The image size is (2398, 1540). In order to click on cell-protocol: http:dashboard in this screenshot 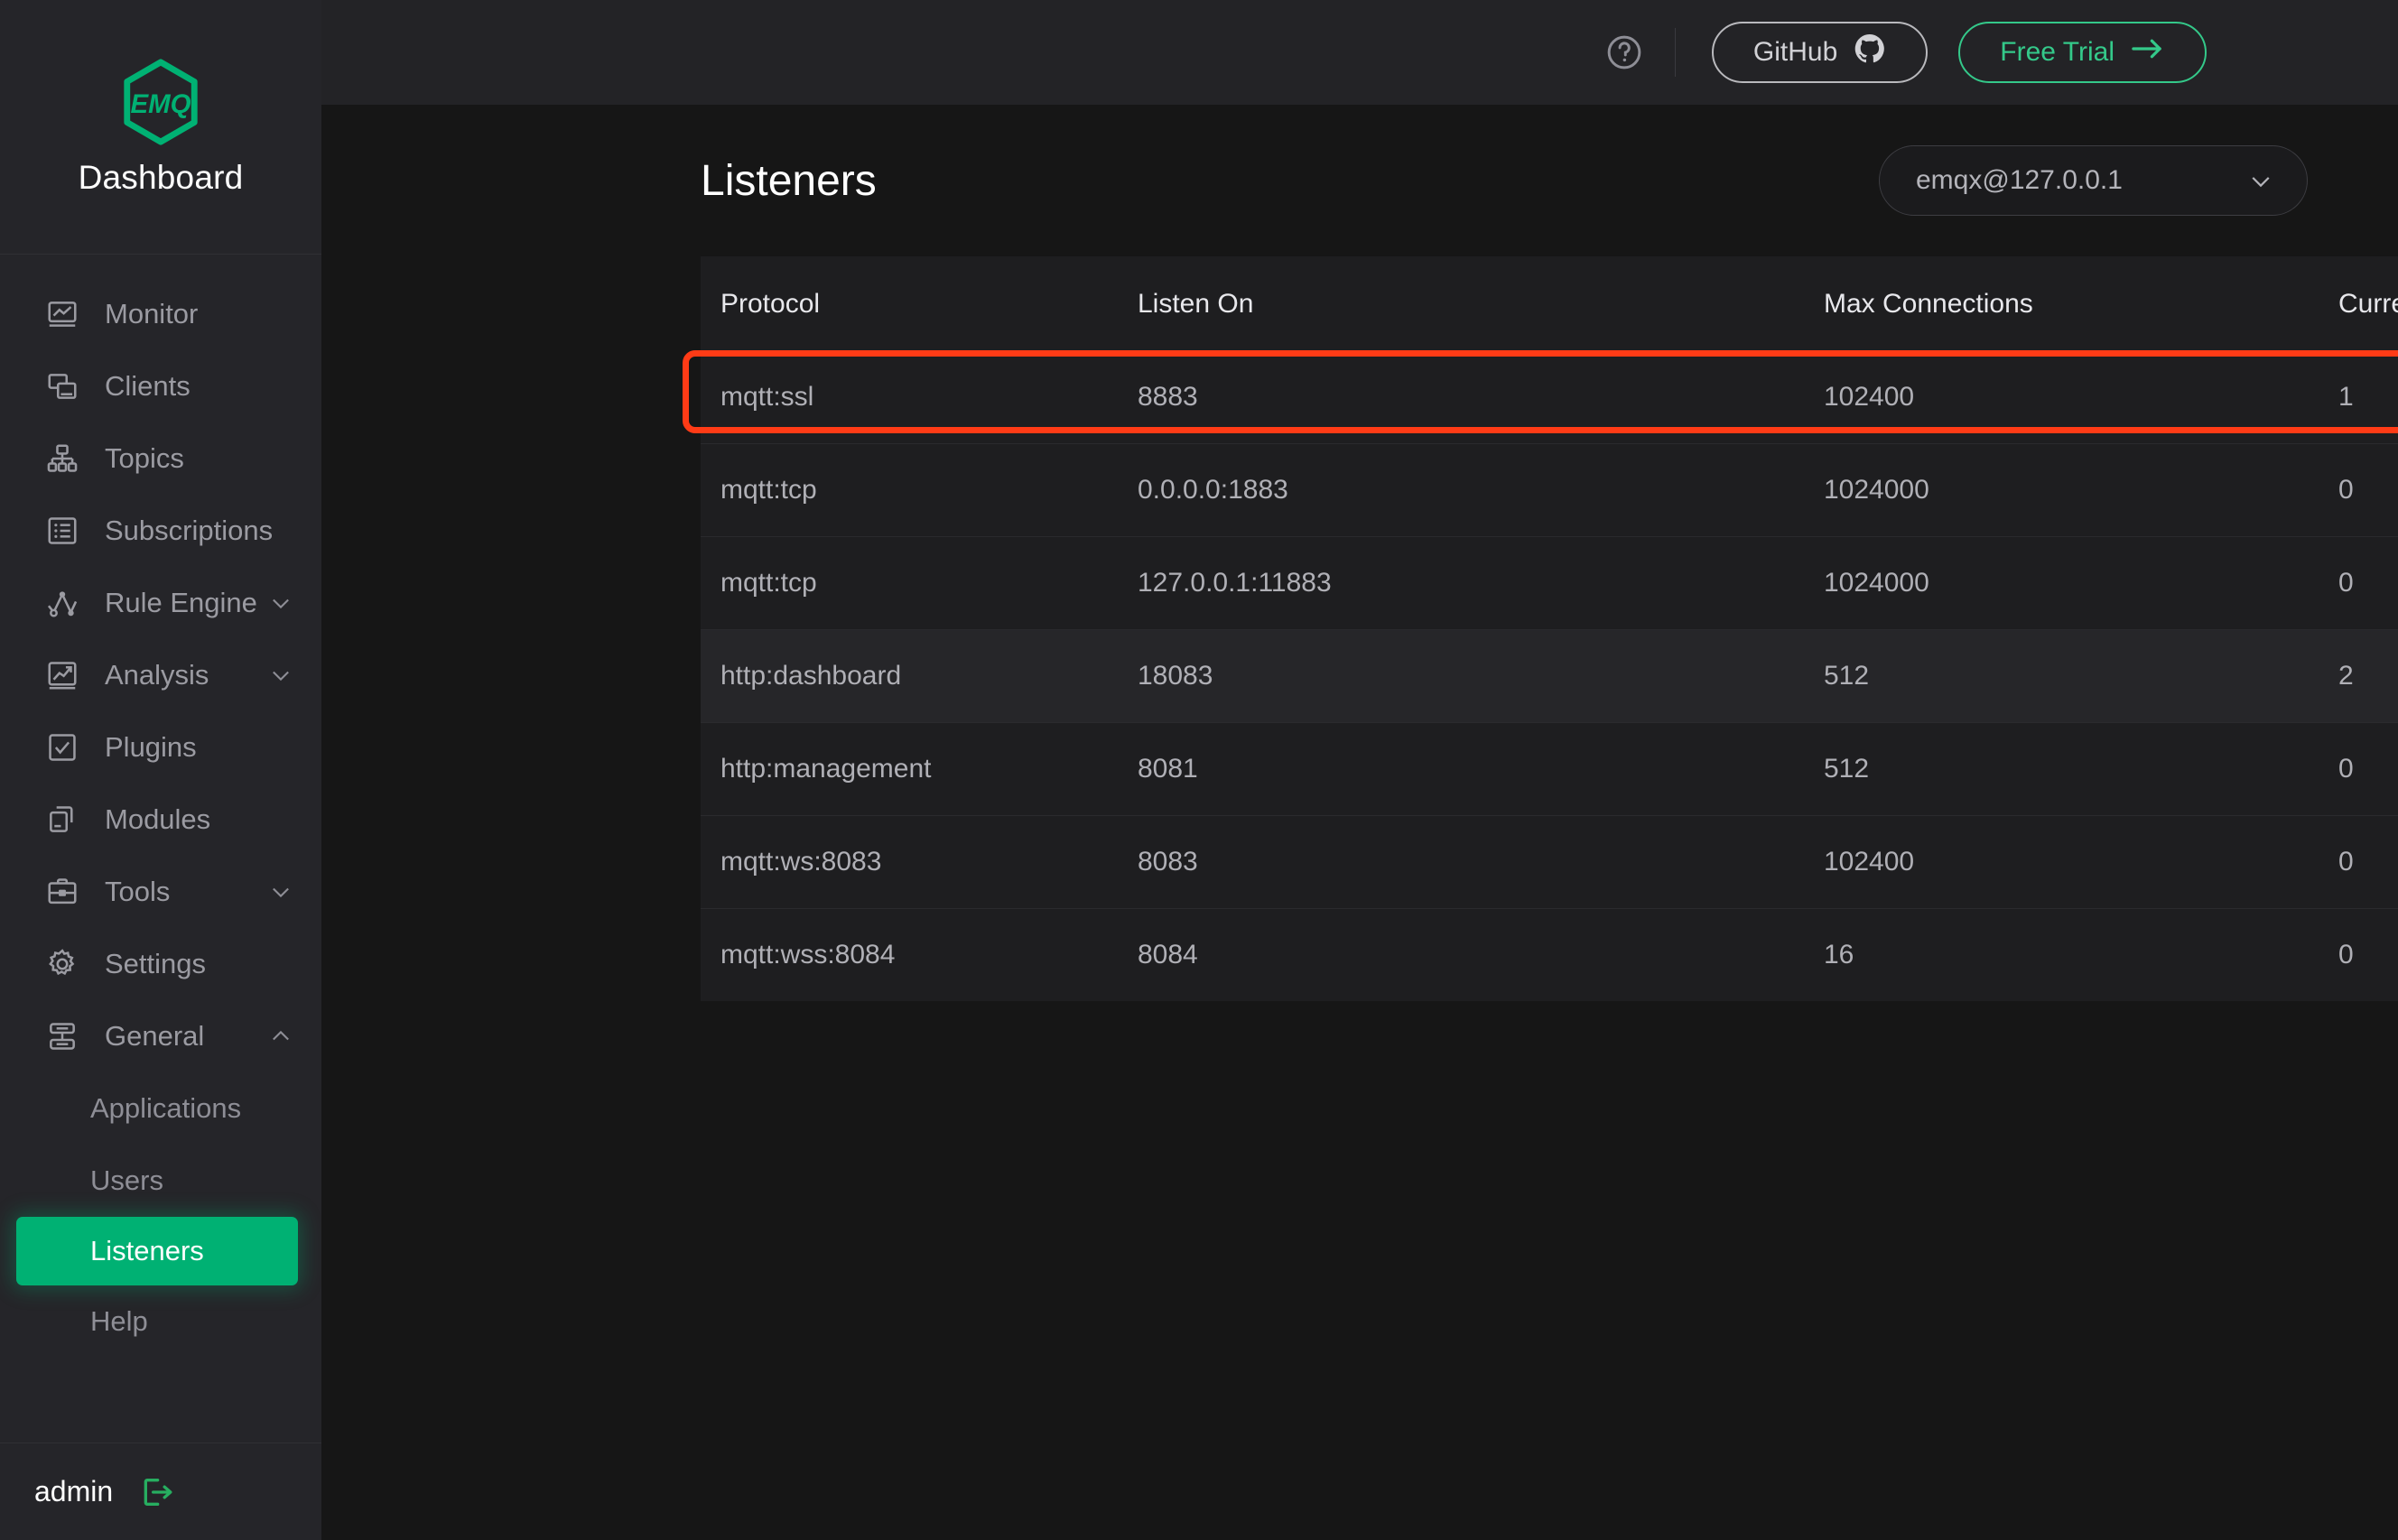, I will do `click(920, 676)`.